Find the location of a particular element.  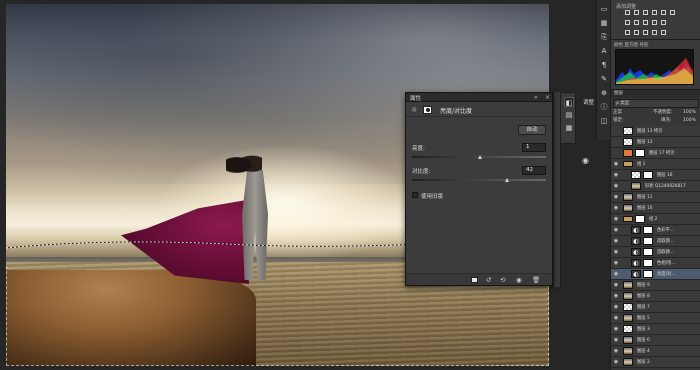

contrast-slider-thumb is located at coordinates (506, 180).